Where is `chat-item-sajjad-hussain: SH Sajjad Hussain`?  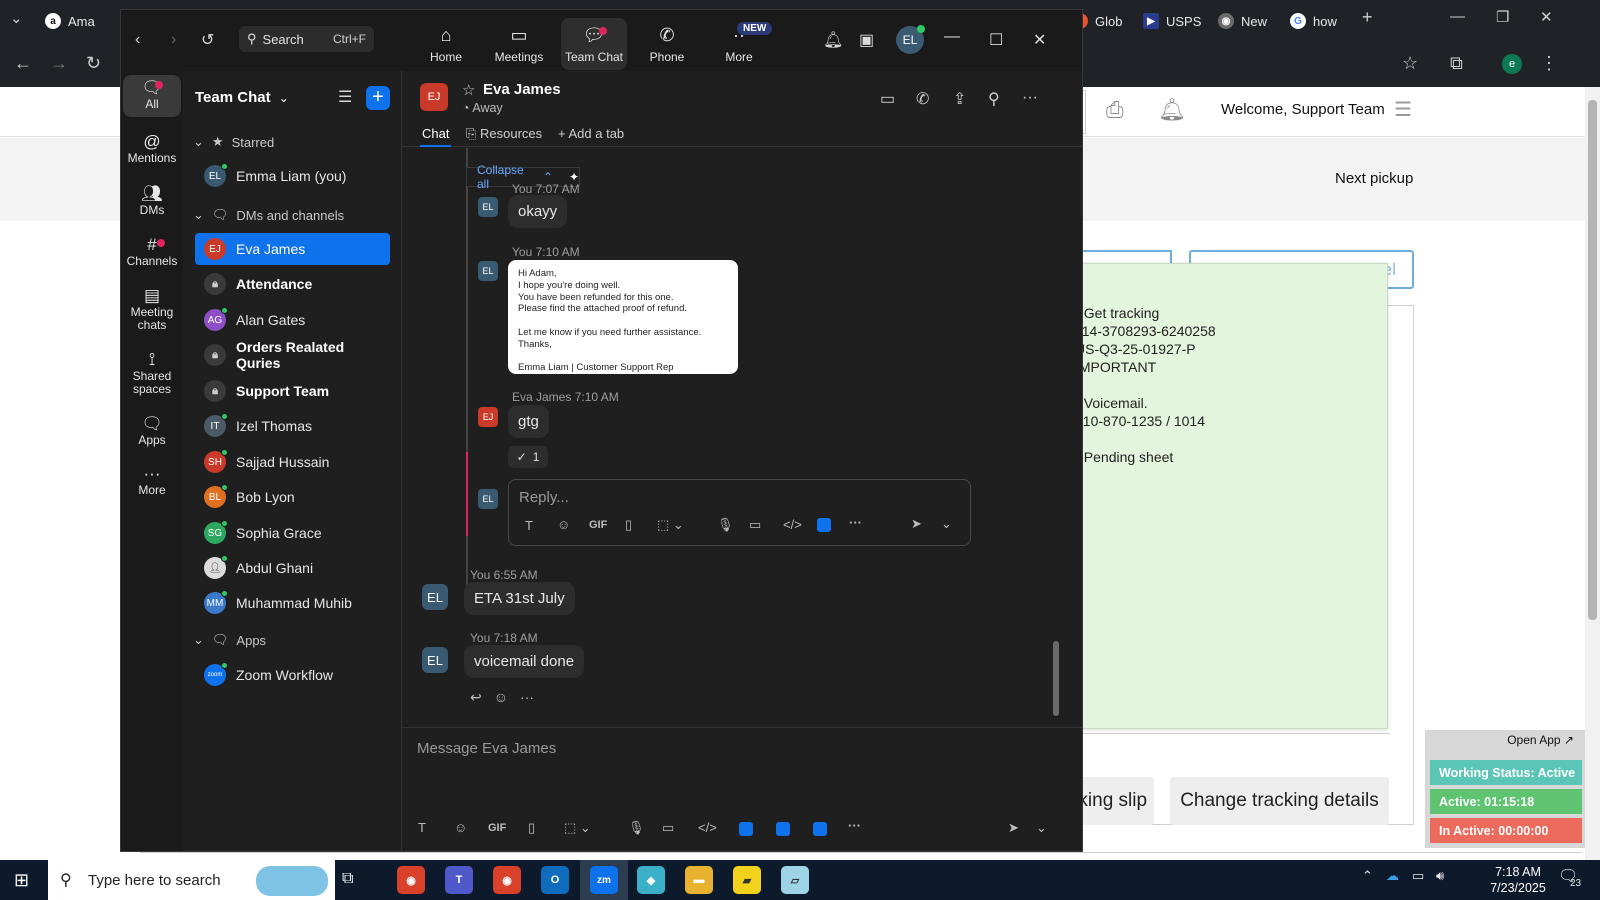 chat-item-sajjad-hussain: SH Sajjad Hussain is located at coordinates (292, 462).